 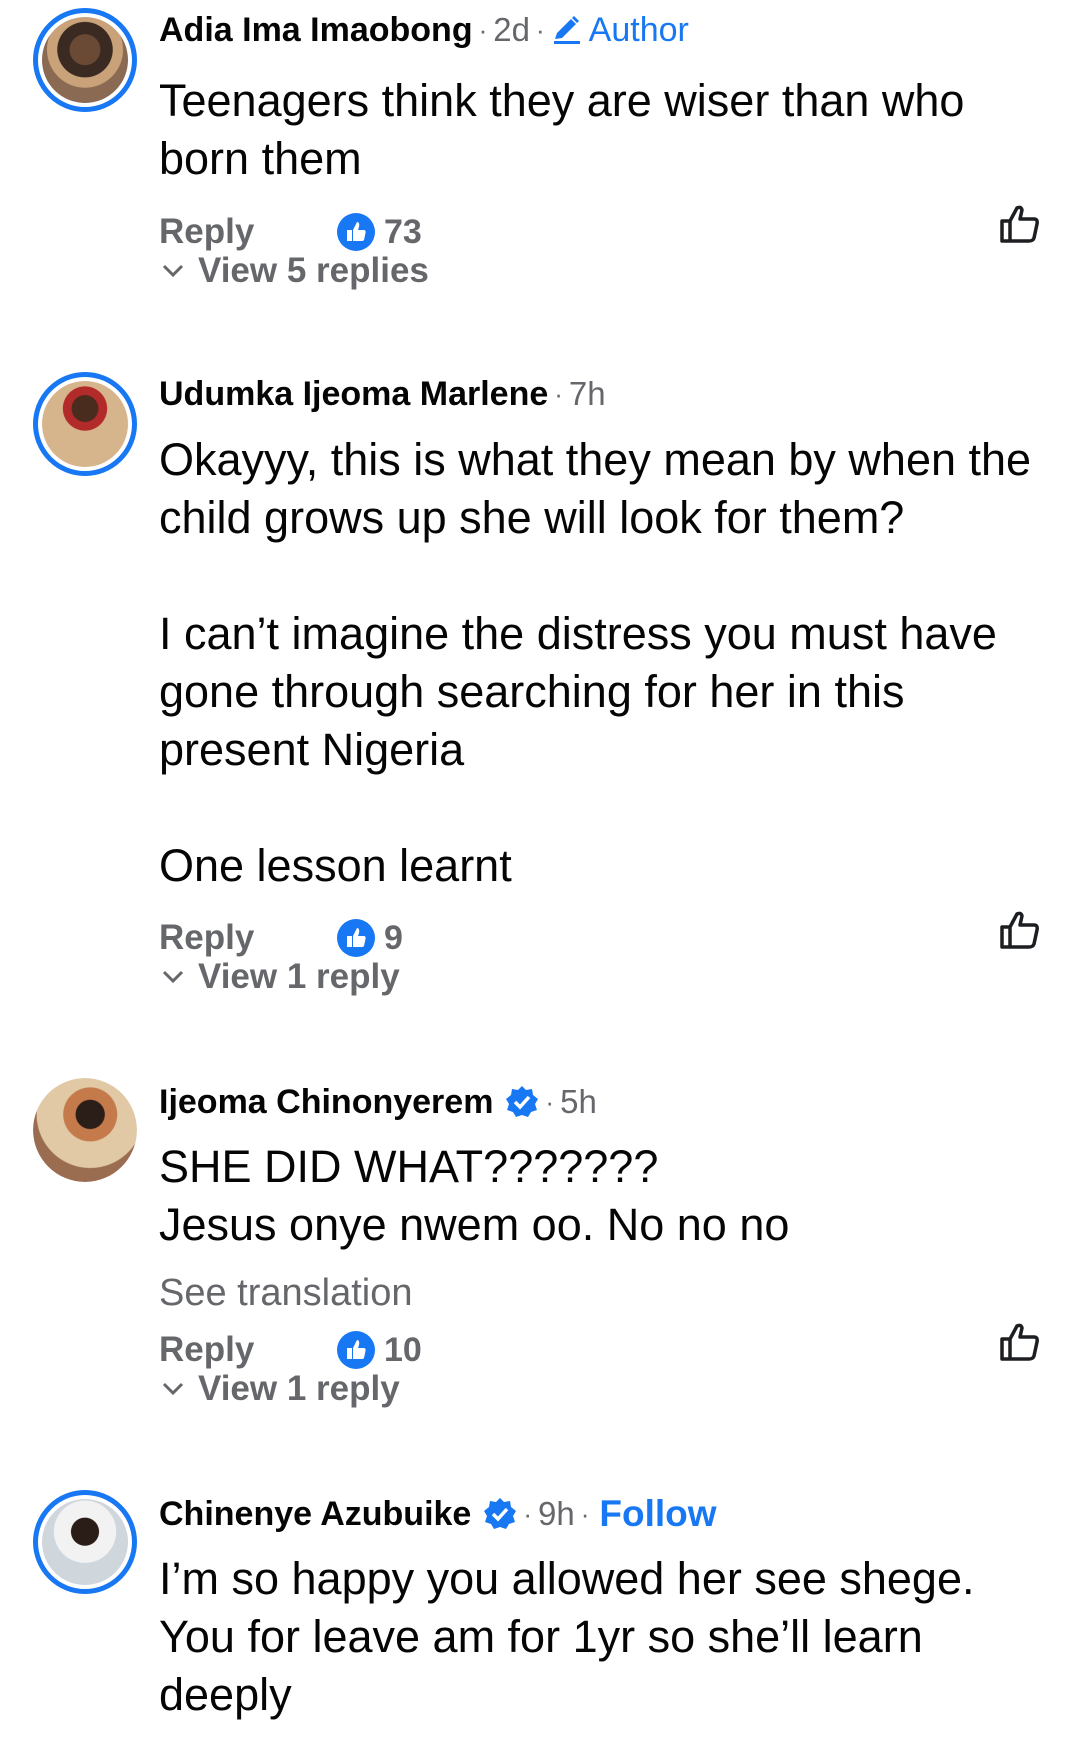 I want to click on view-replies-button: View 5 replies, so click(x=295, y=271).